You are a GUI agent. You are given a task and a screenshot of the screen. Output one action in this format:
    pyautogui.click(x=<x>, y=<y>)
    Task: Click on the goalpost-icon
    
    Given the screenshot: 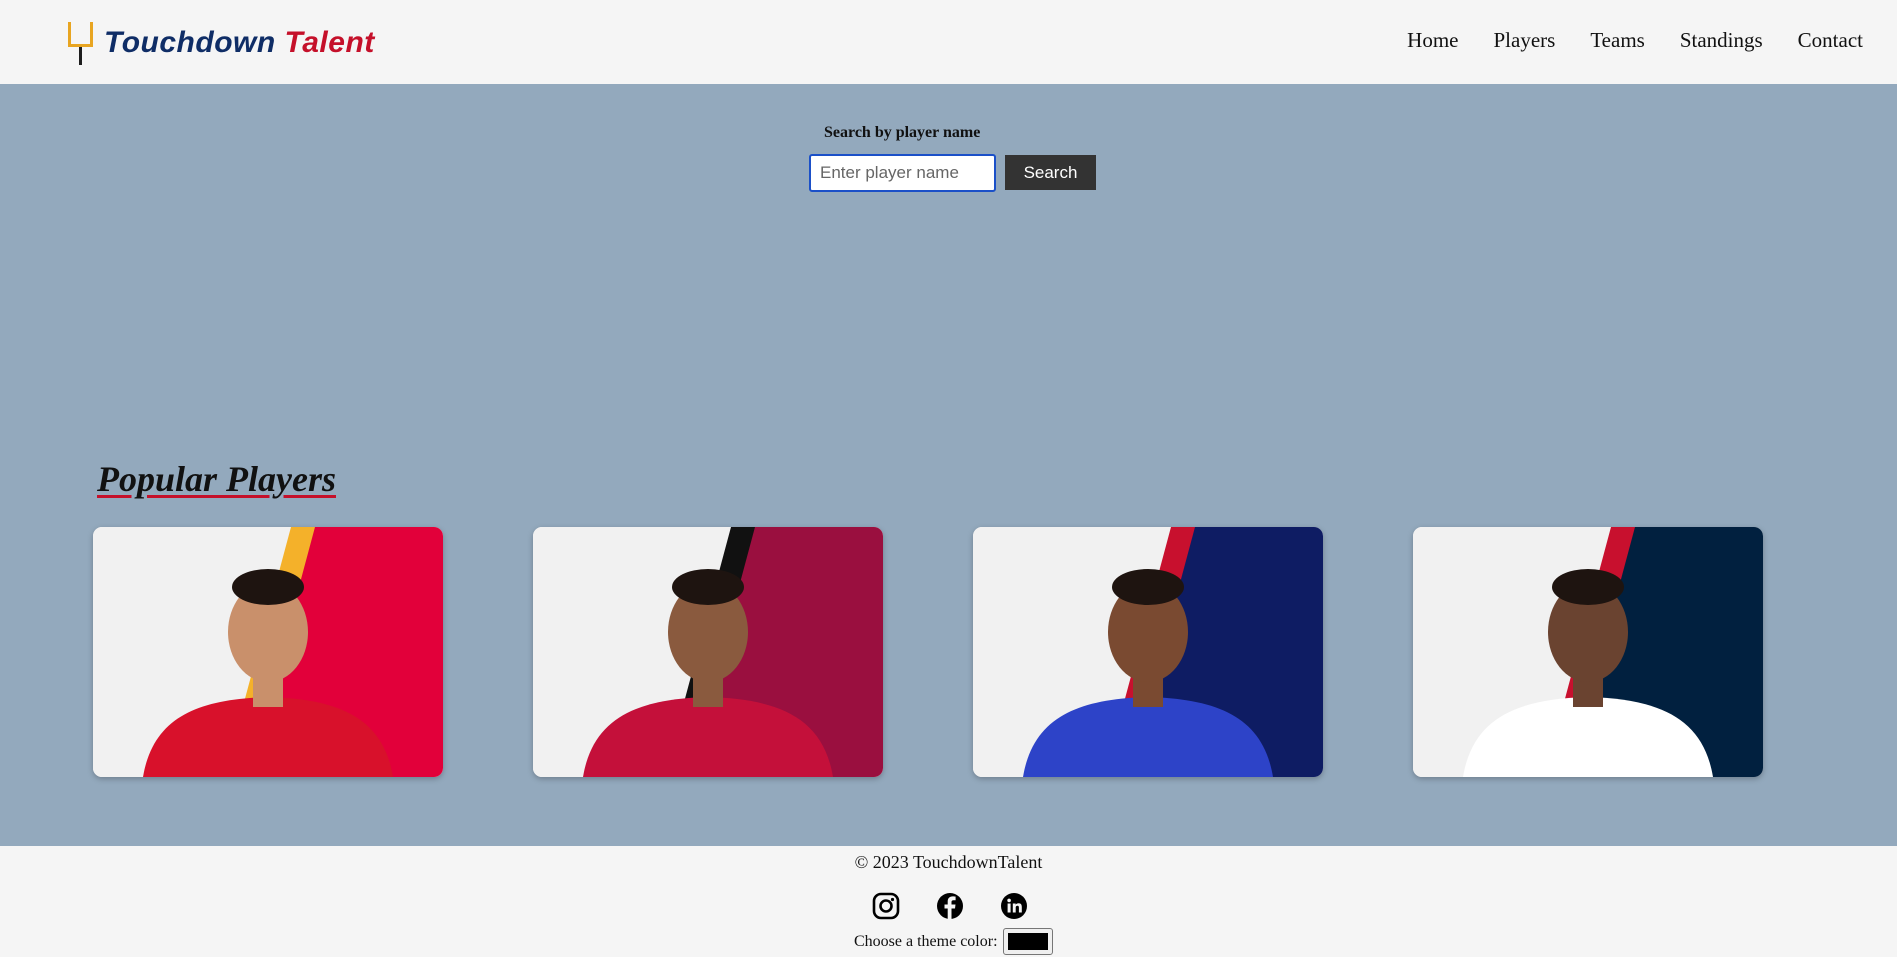 What is the action you would take?
    pyautogui.click(x=81, y=43)
    